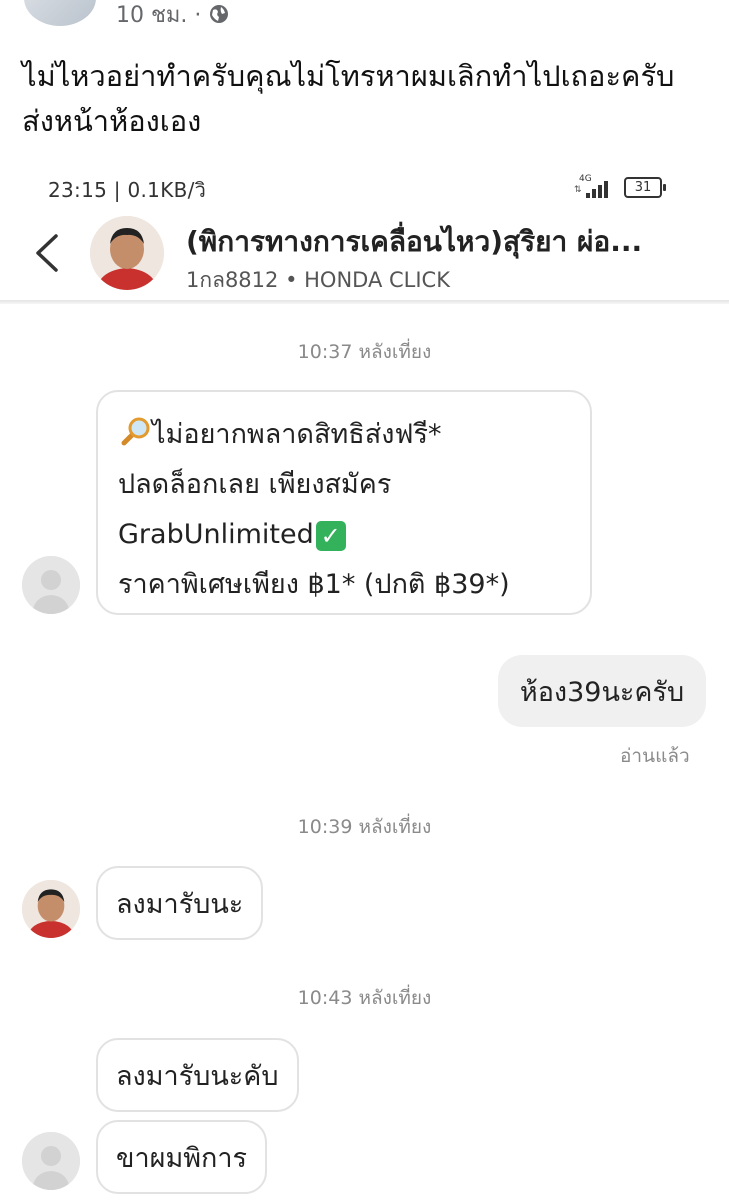 The width and height of the screenshot is (729, 1200). I want to click on status-time: 23:15 | 0.1KB/วิ, so click(127, 190).